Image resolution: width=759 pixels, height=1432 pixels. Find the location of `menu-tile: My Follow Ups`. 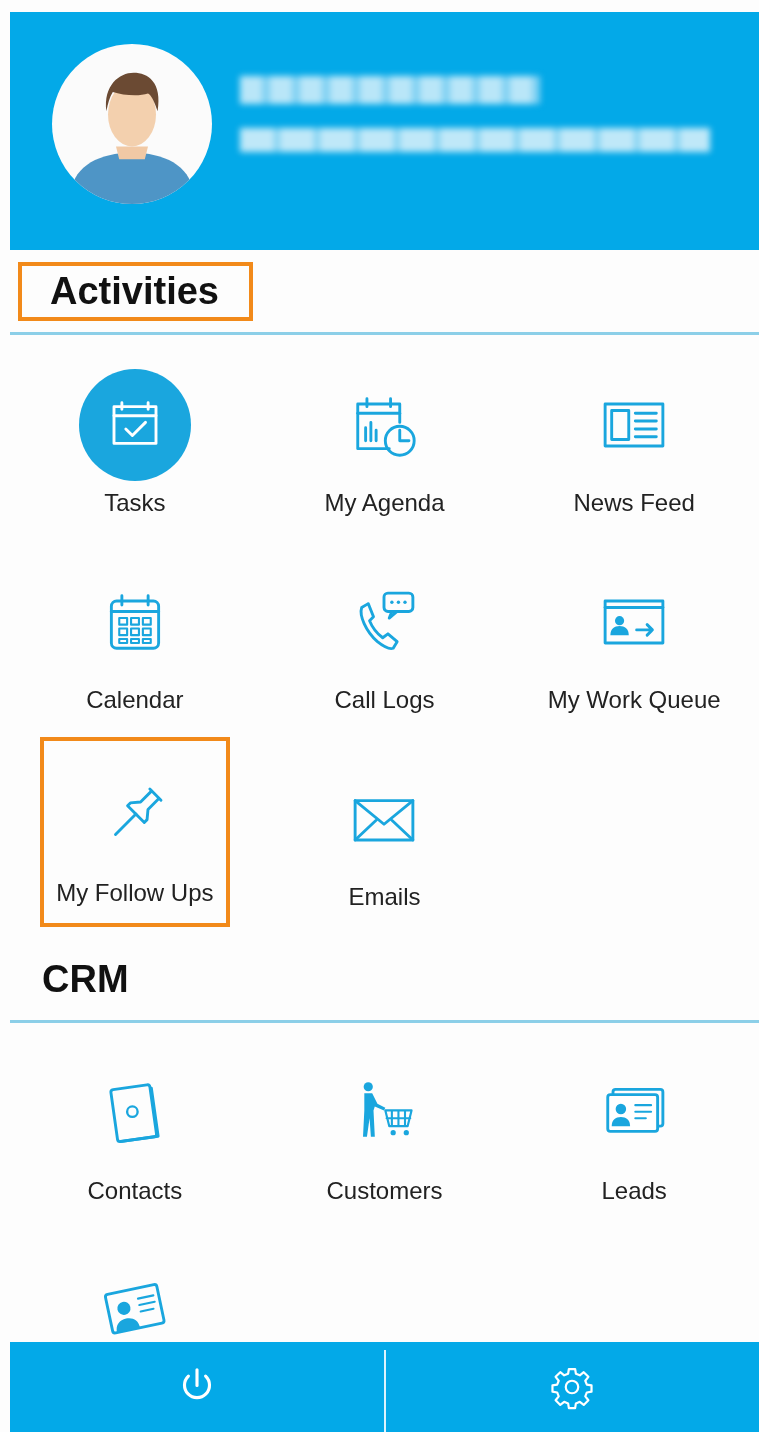

menu-tile: My Follow Ups is located at coordinates (134, 832).